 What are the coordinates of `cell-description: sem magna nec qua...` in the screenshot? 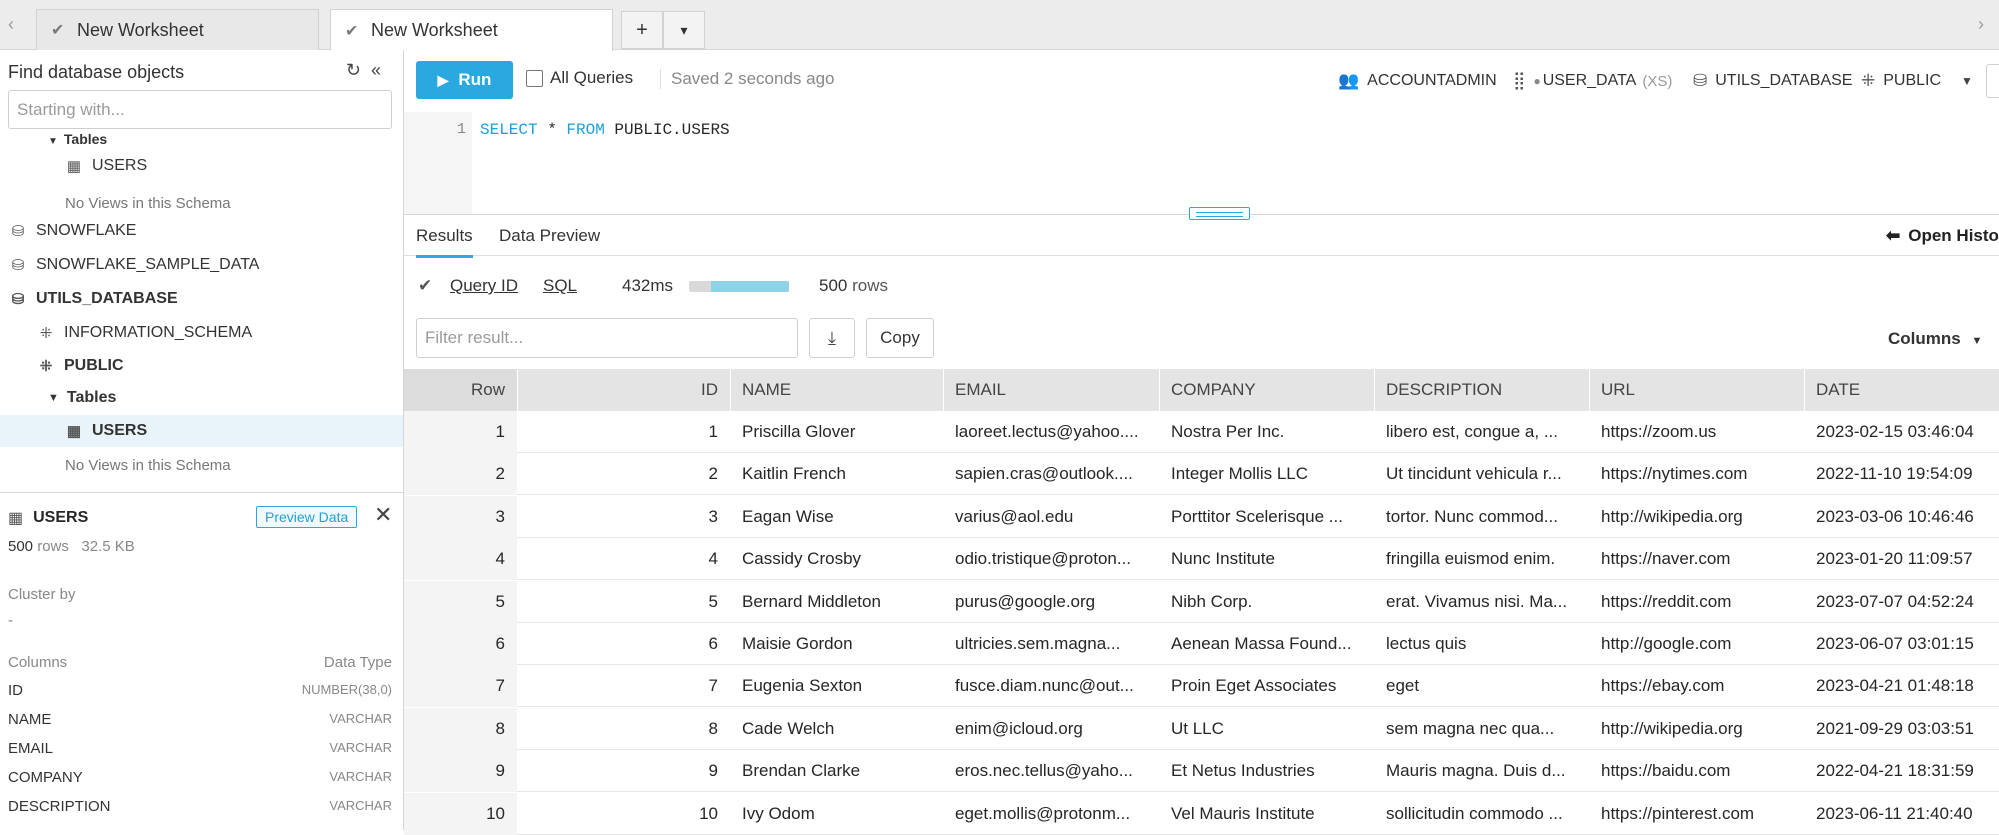 It's located at (1481, 729).